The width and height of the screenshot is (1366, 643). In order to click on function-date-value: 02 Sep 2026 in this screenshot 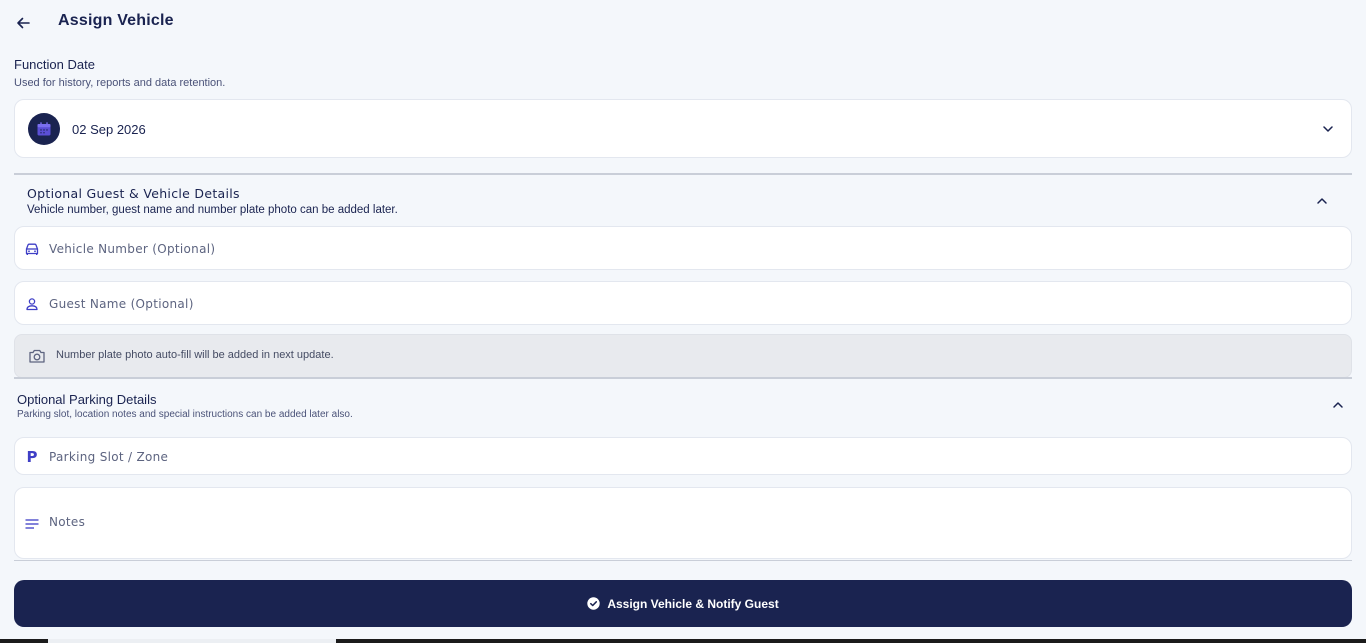, I will do `click(109, 129)`.